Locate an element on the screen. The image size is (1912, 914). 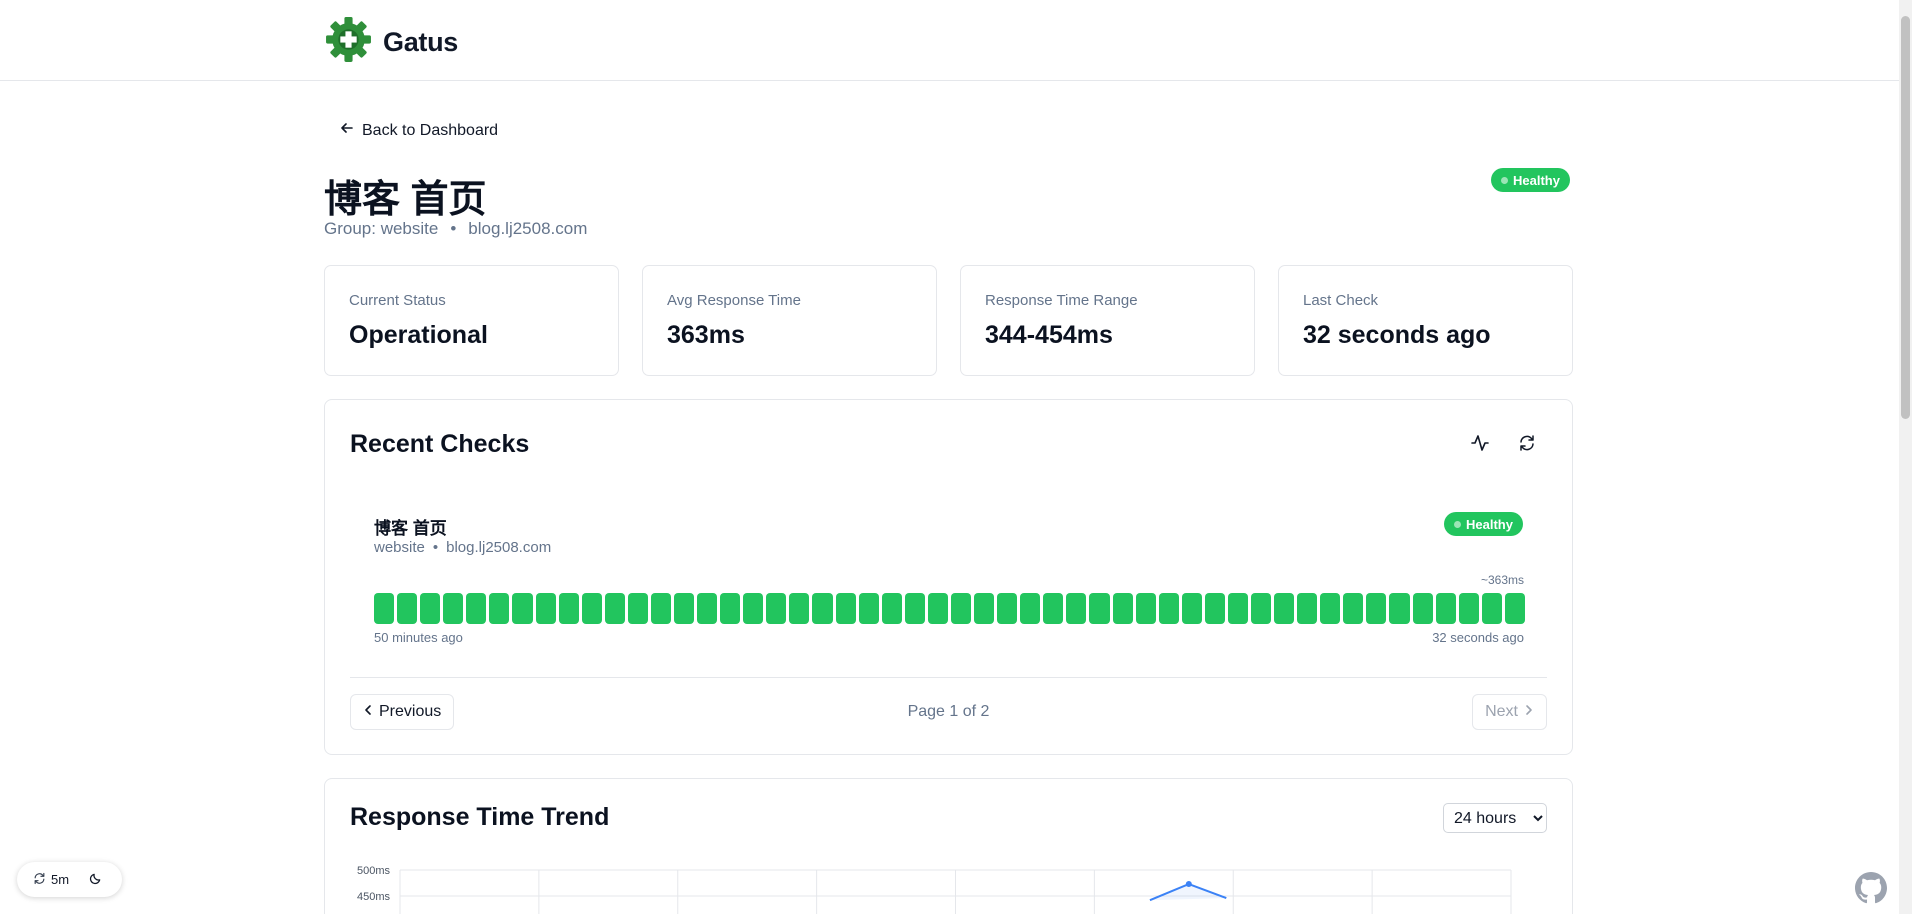
stat-label: Avg Response Time is located at coordinates (734, 300).